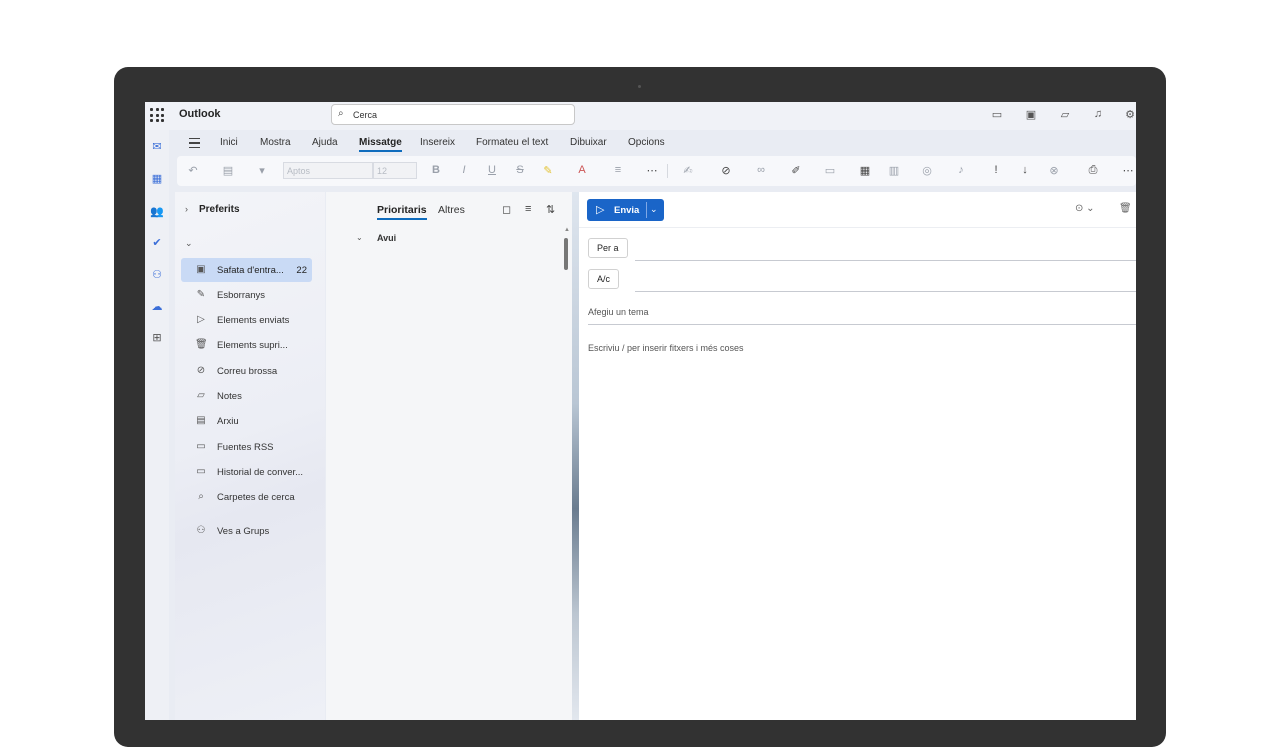 The image size is (1280, 747). What do you see at coordinates (157, 275) in the screenshot?
I see `org-explorer-icon: ⚇` at bounding box center [157, 275].